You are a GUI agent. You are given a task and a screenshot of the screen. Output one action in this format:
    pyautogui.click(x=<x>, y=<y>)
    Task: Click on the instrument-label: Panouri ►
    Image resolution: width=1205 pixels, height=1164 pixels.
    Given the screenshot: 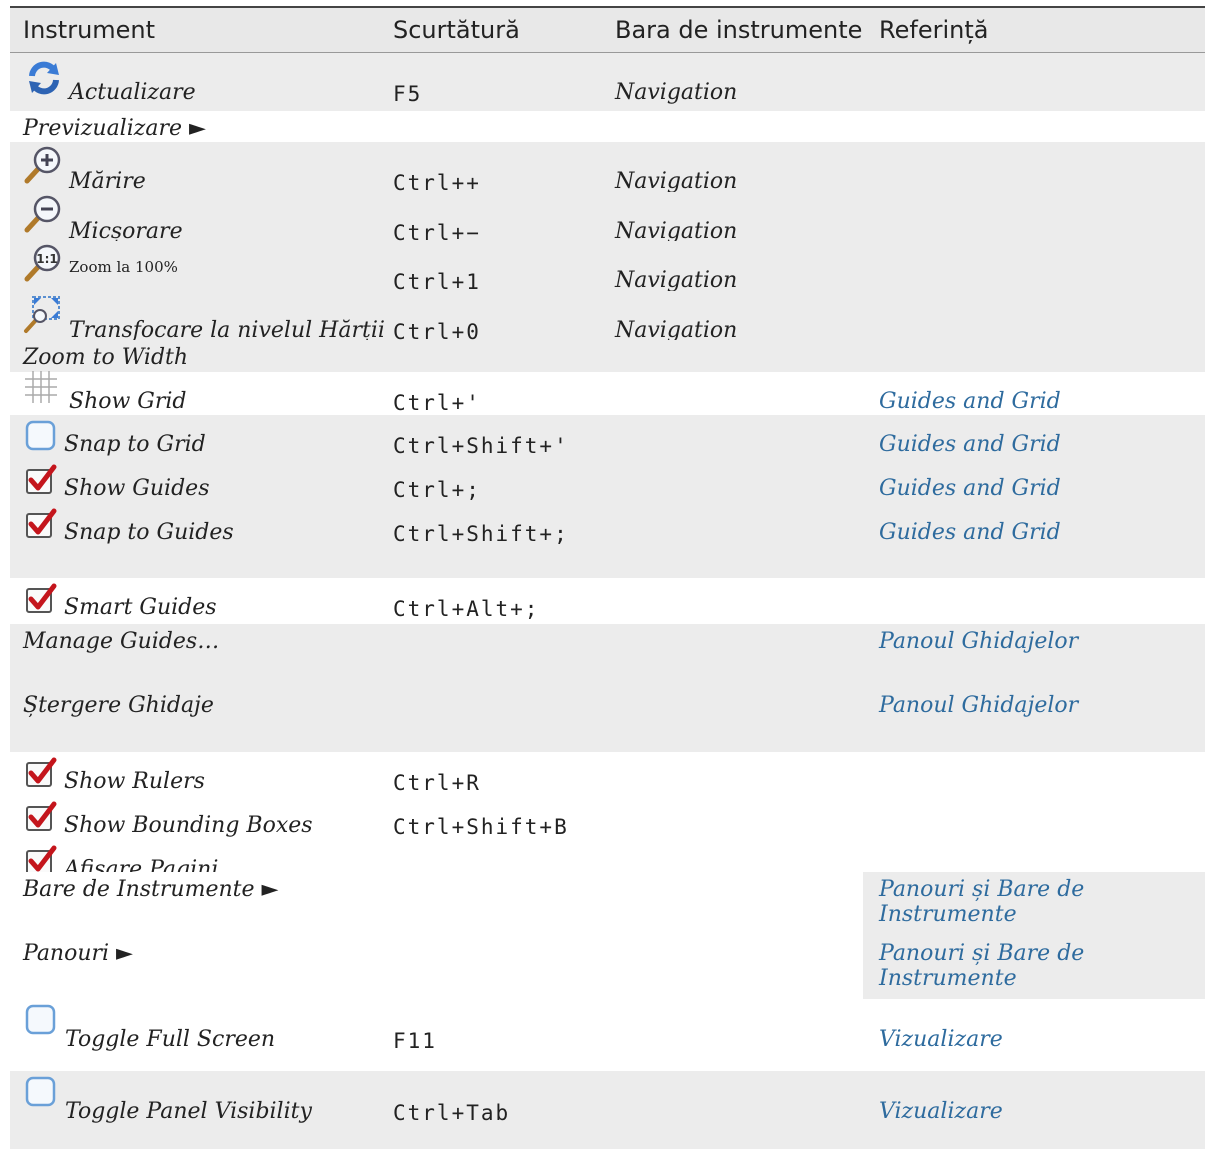 What is the action you would take?
    pyautogui.click(x=78, y=953)
    